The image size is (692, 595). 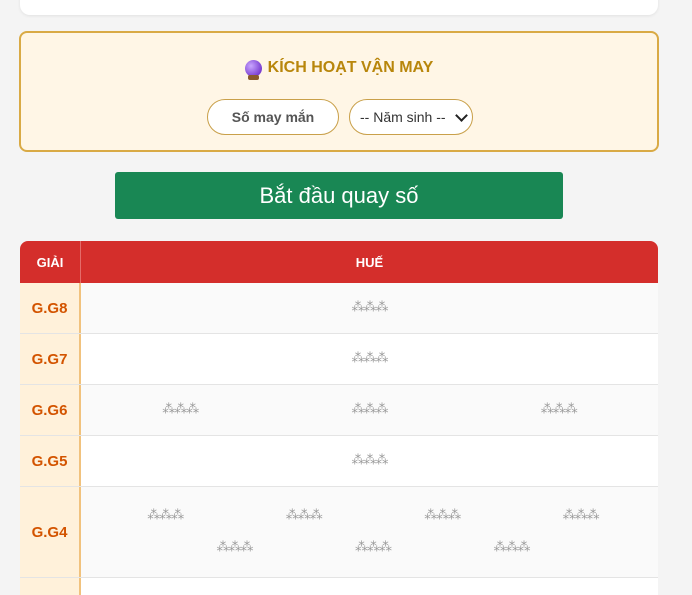 What do you see at coordinates (273, 117) in the screenshot?
I see `lucky-number-input` at bounding box center [273, 117].